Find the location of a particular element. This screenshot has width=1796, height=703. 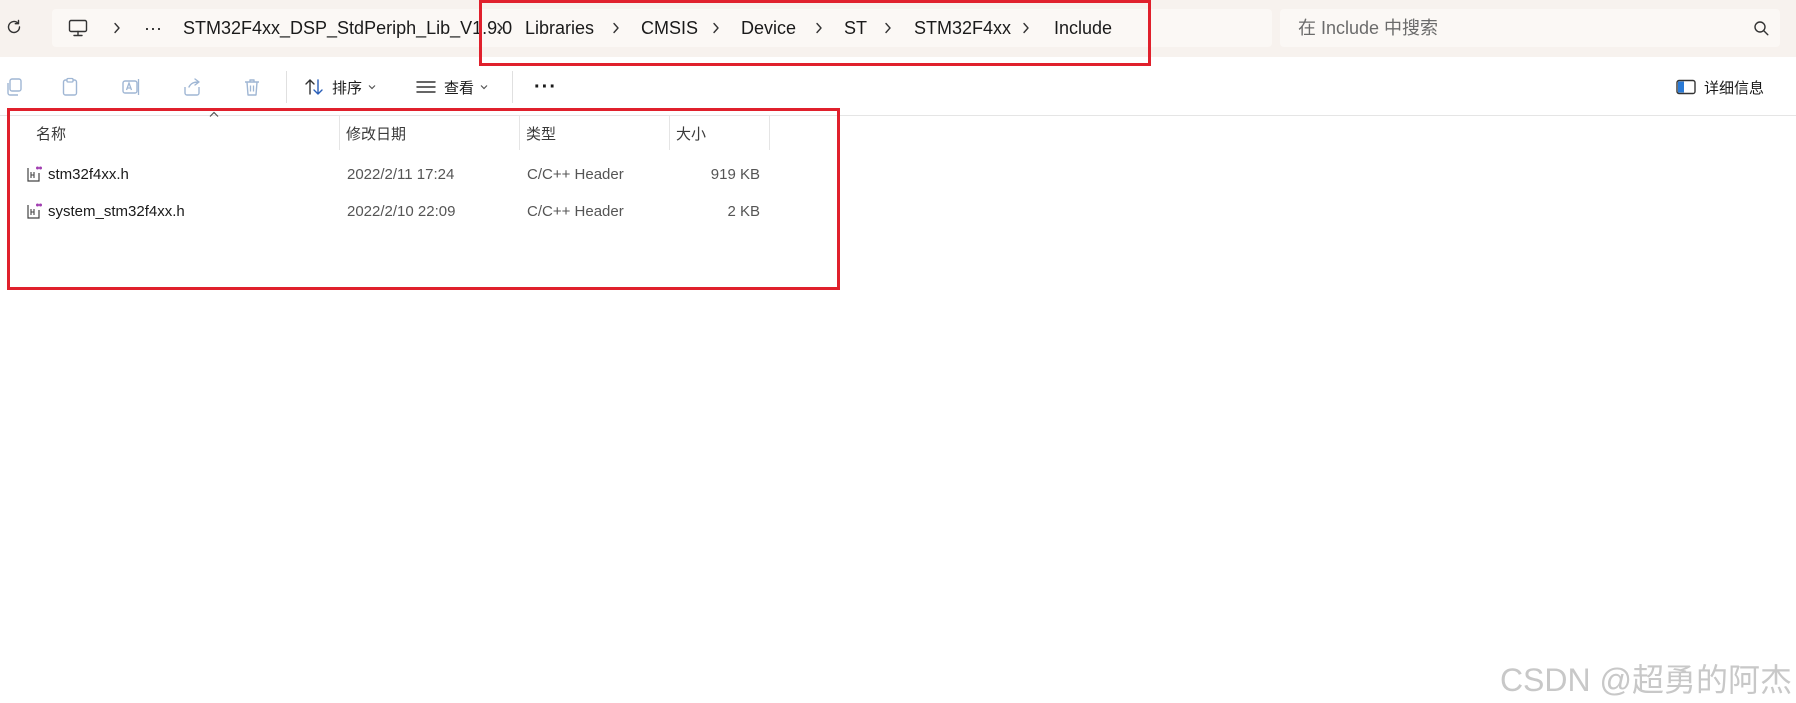

search-icon is located at coordinates (1761, 28).